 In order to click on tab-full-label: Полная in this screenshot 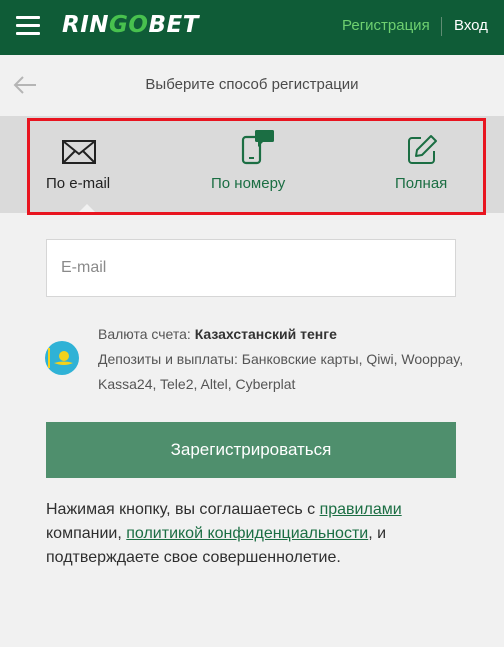, I will do `click(421, 183)`.